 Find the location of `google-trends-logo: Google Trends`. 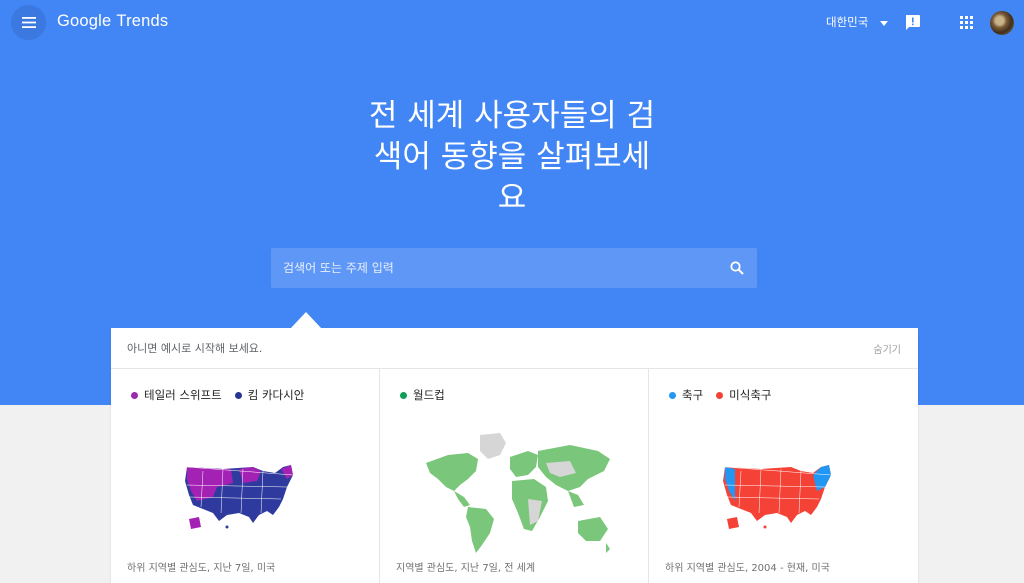

google-trends-logo: Google Trends is located at coordinates (112, 21).